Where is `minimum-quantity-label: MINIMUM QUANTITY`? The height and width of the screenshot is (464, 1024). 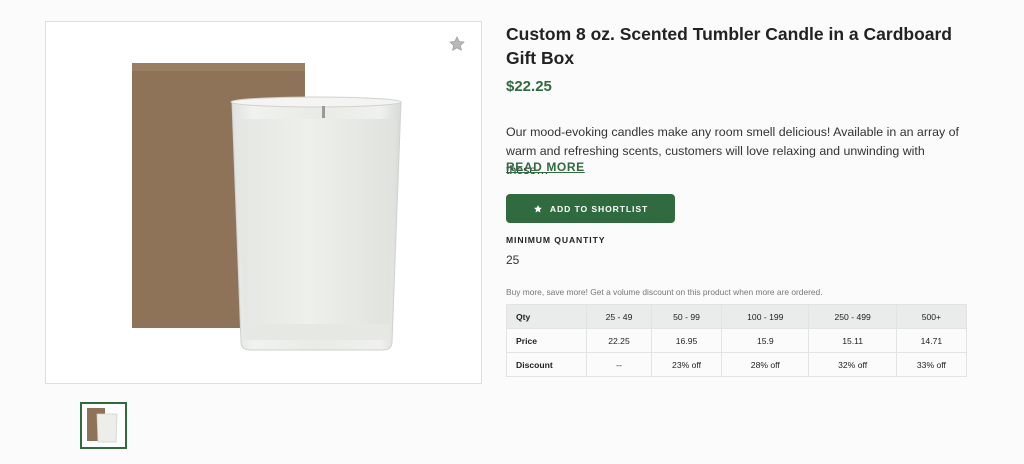
minimum-quantity-label: MINIMUM QUANTITY is located at coordinates (556, 240).